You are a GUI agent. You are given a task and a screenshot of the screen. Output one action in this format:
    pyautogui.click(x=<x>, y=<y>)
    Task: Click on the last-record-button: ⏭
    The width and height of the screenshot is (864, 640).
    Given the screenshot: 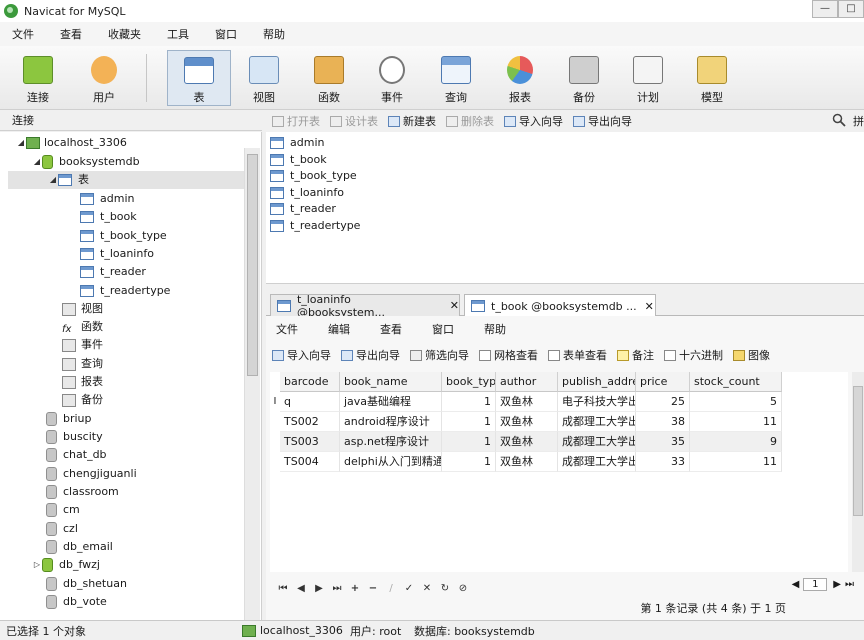 What is the action you would take?
    pyautogui.click(x=337, y=588)
    